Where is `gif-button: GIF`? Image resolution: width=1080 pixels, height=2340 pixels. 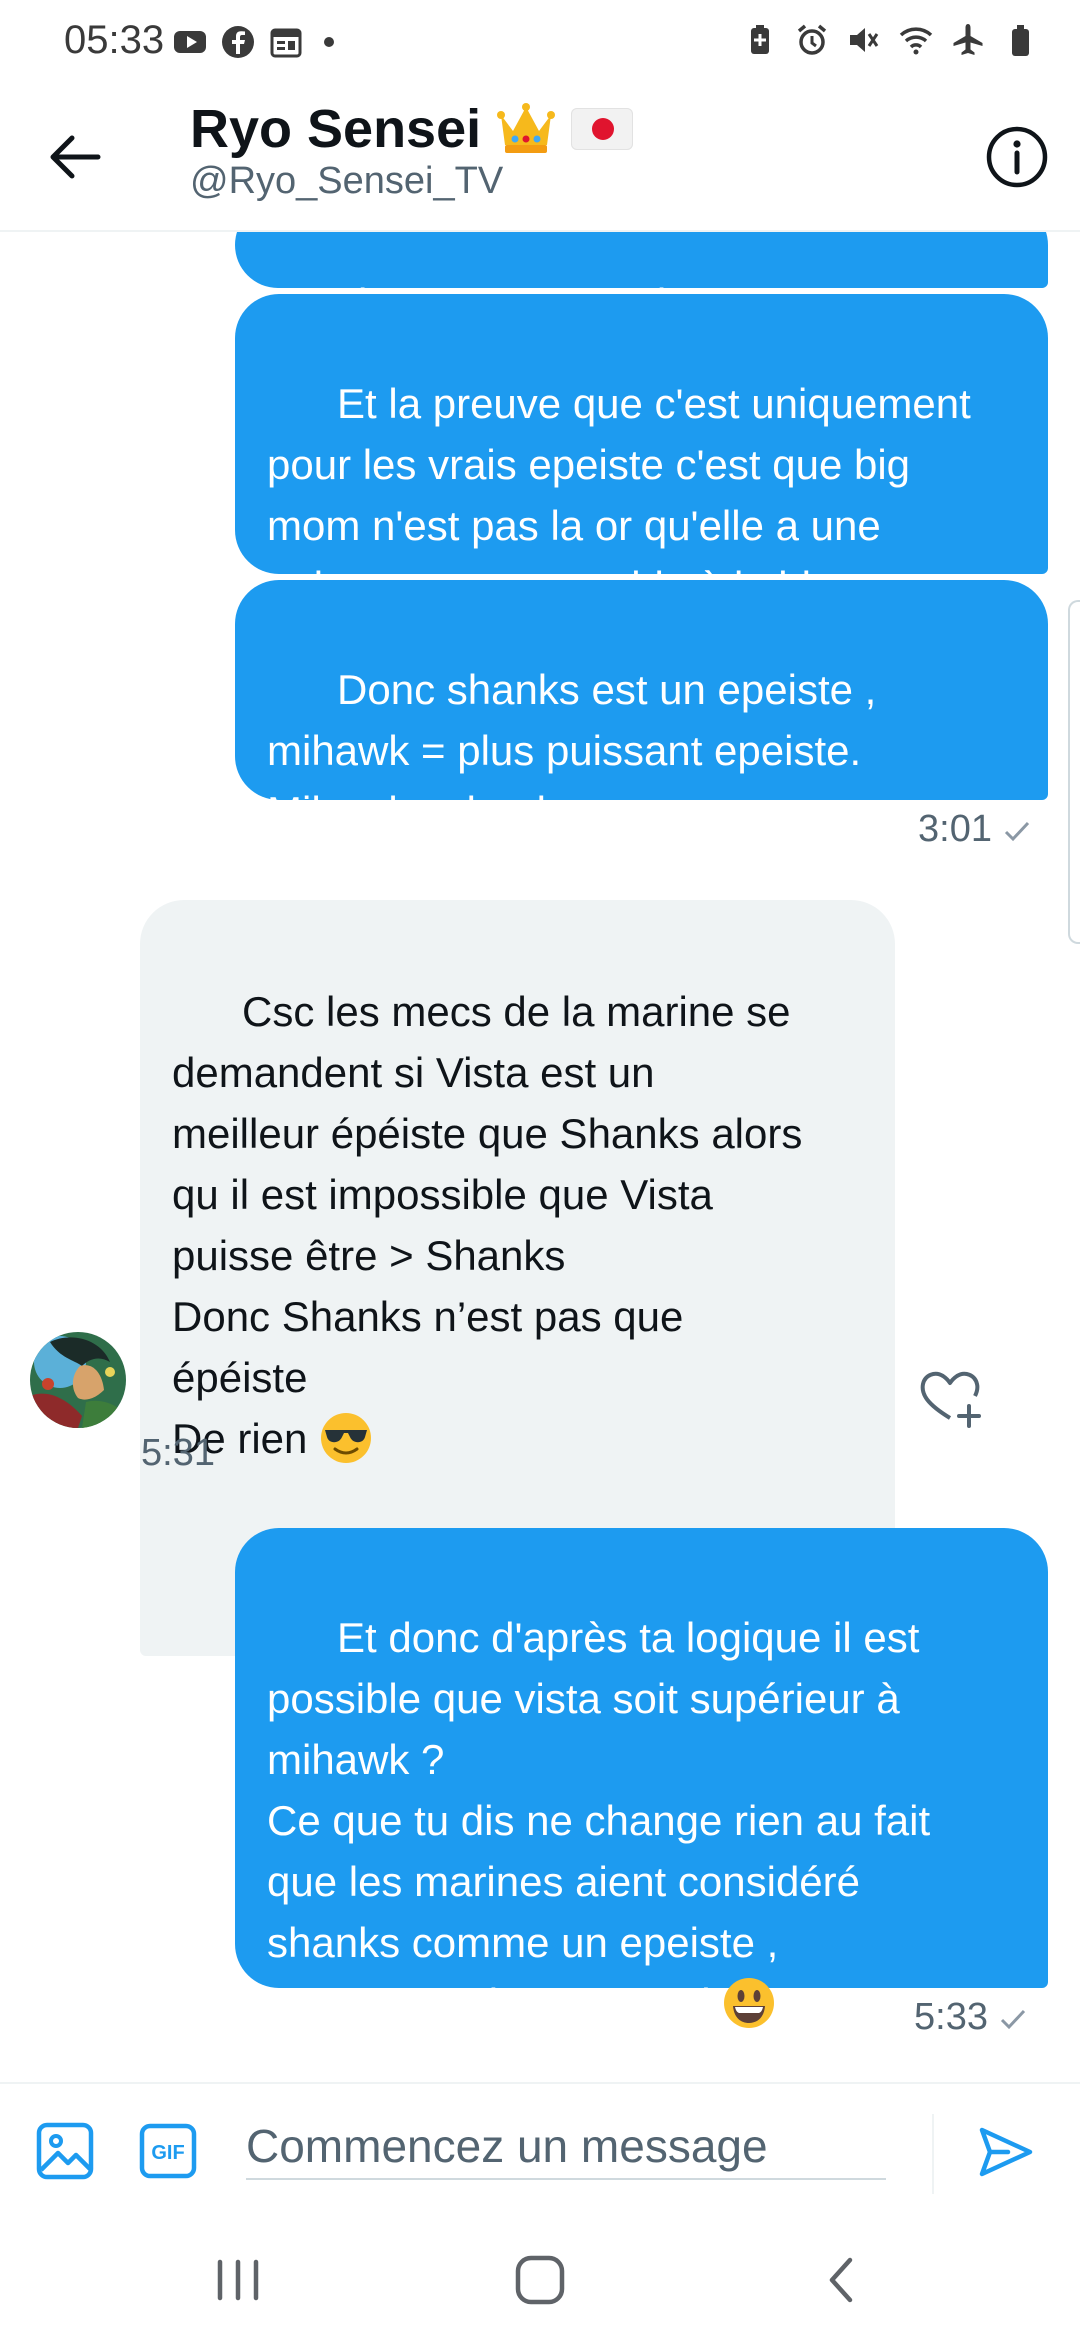 gif-button: GIF is located at coordinates (168, 2151).